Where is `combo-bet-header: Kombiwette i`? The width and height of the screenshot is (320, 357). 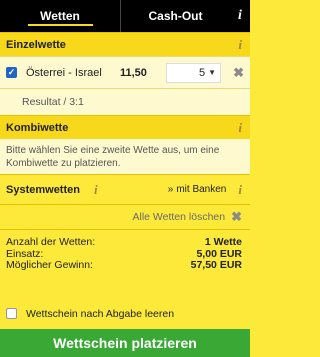 combo-bet-header: Kombiwette i is located at coordinates (125, 127).